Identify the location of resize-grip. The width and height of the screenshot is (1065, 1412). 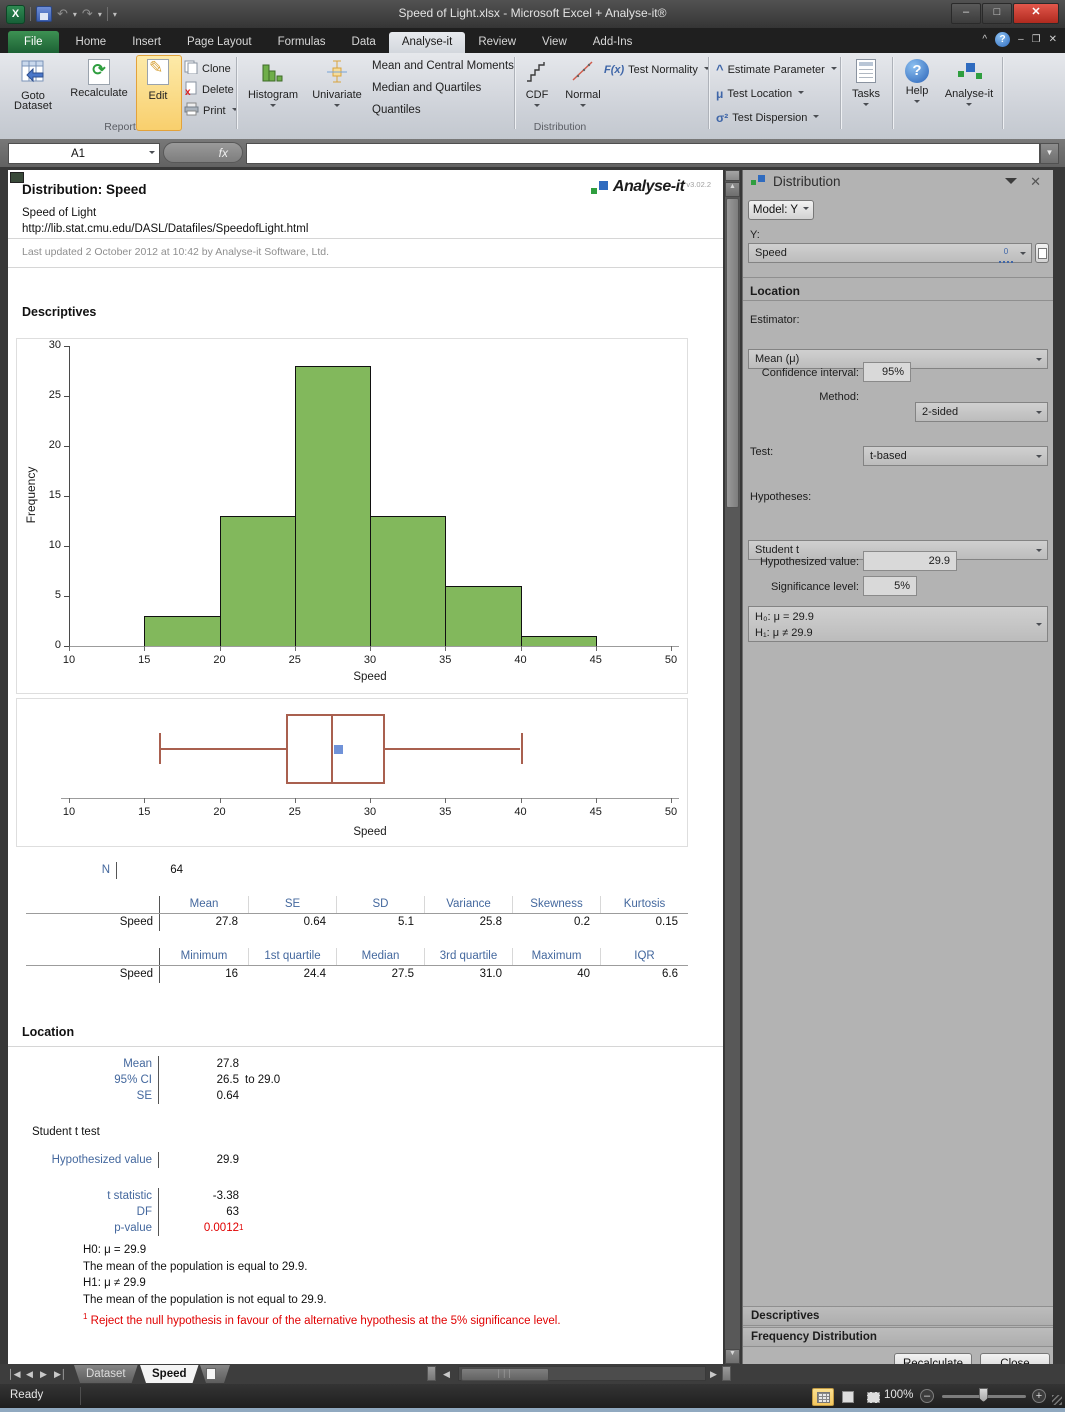
(1057, 1400).